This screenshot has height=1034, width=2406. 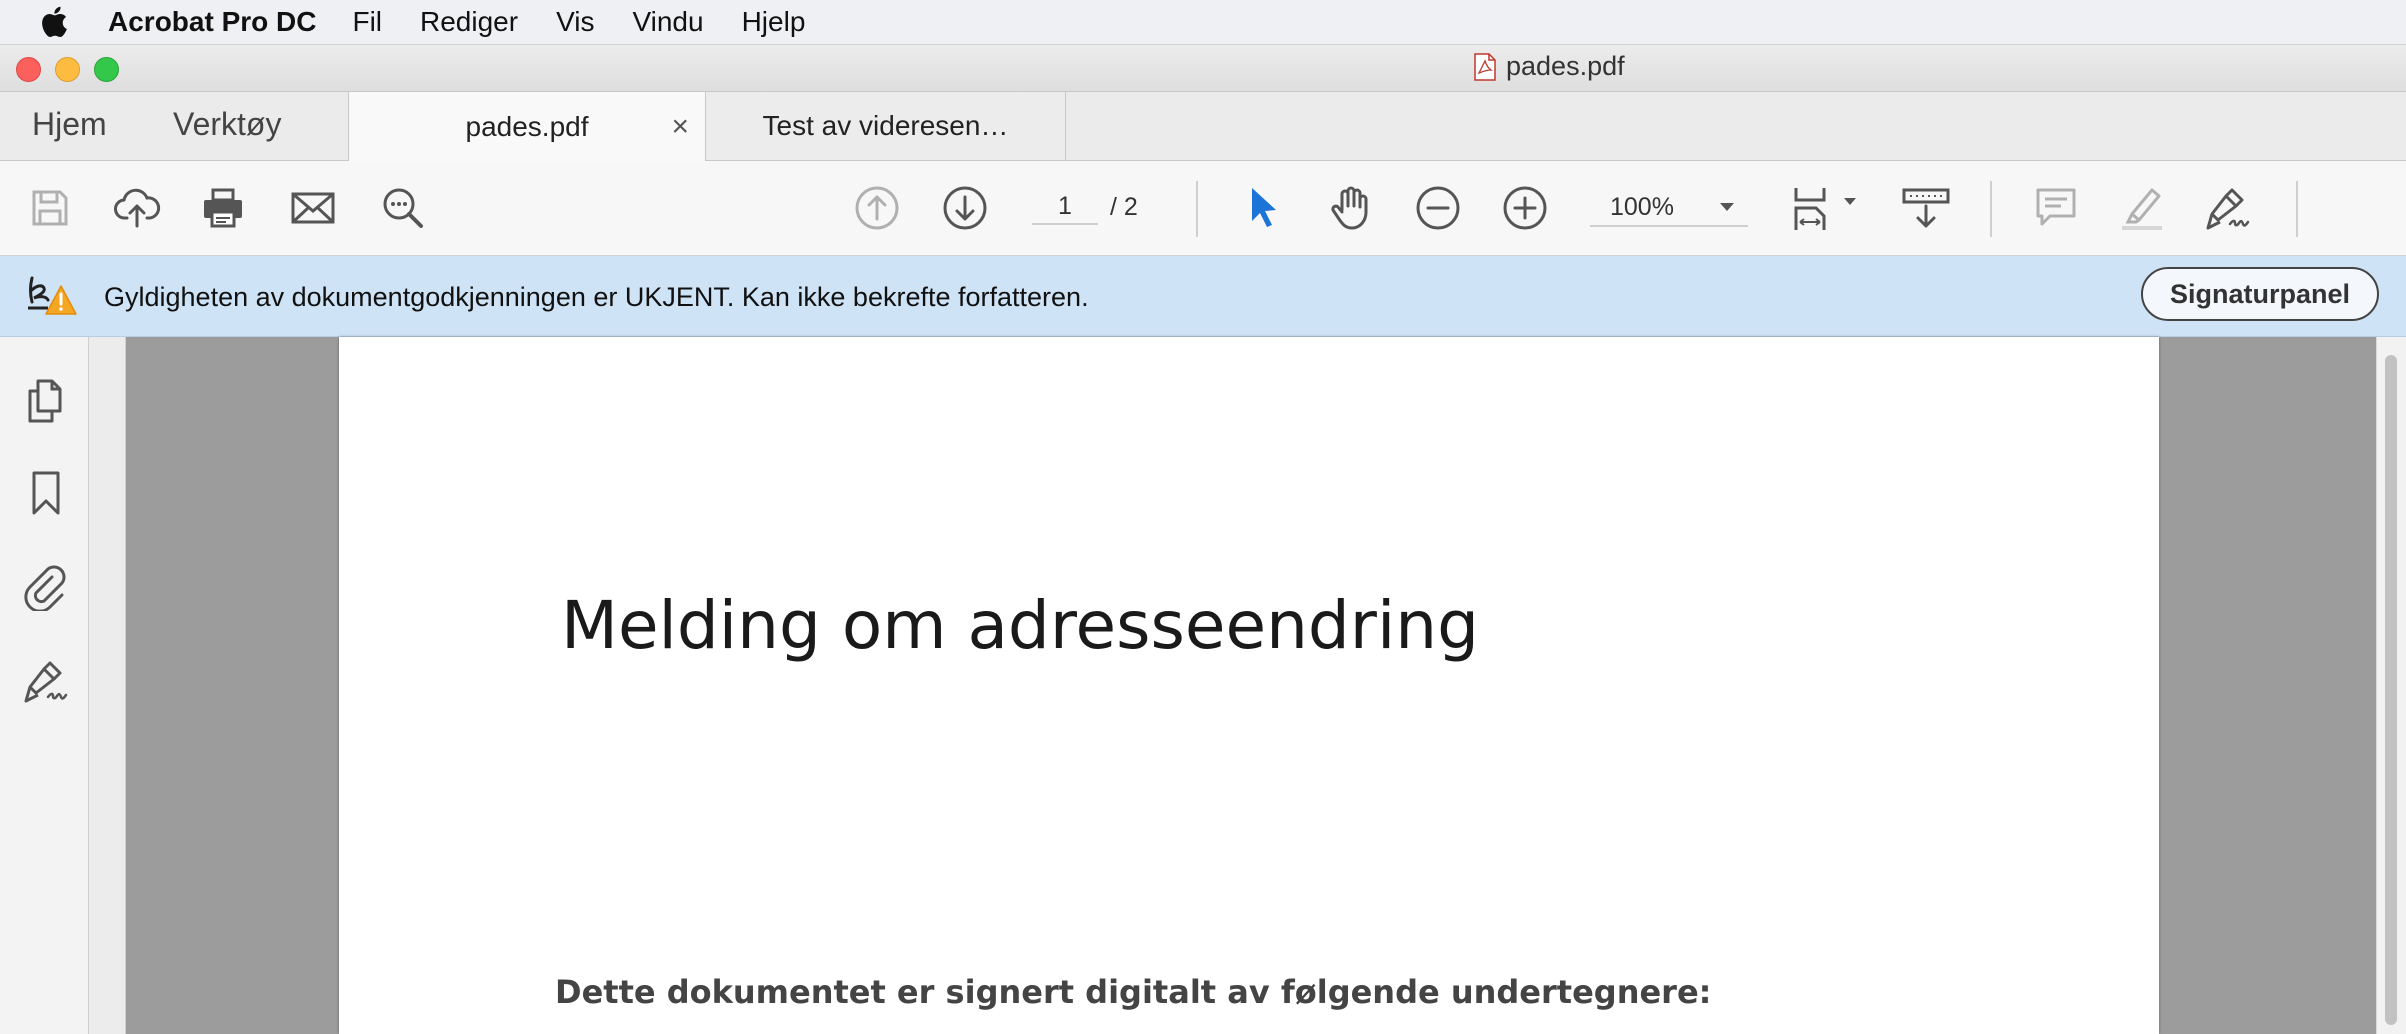 What do you see at coordinates (50, 208) in the screenshot?
I see `save-icon` at bounding box center [50, 208].